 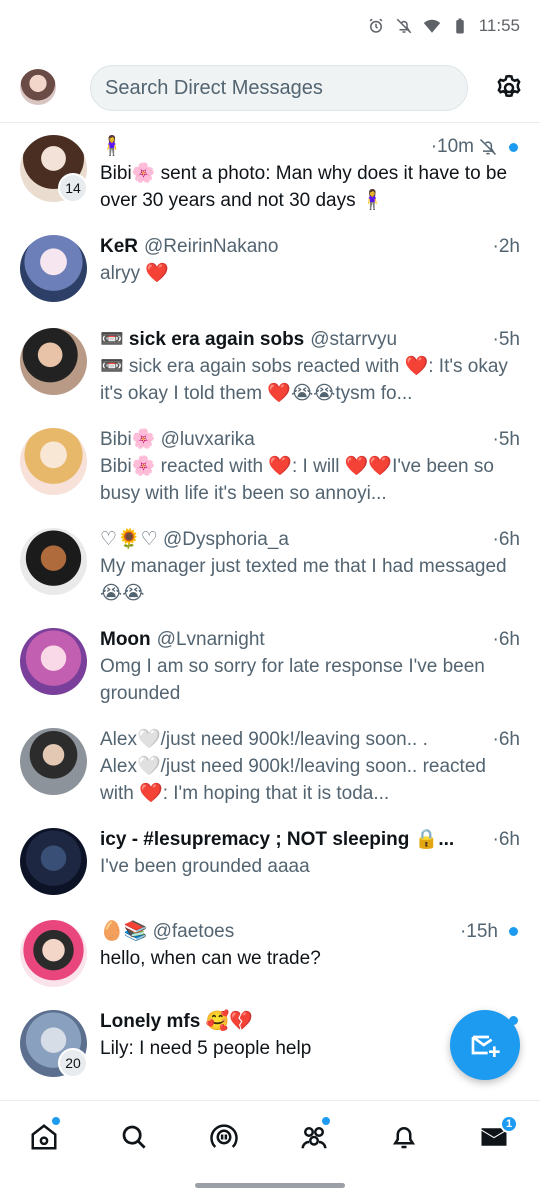 What do you see at coordinates (38, 87) in the screenshot?
I see `profile-avatar` at bounding box center [38, 87].